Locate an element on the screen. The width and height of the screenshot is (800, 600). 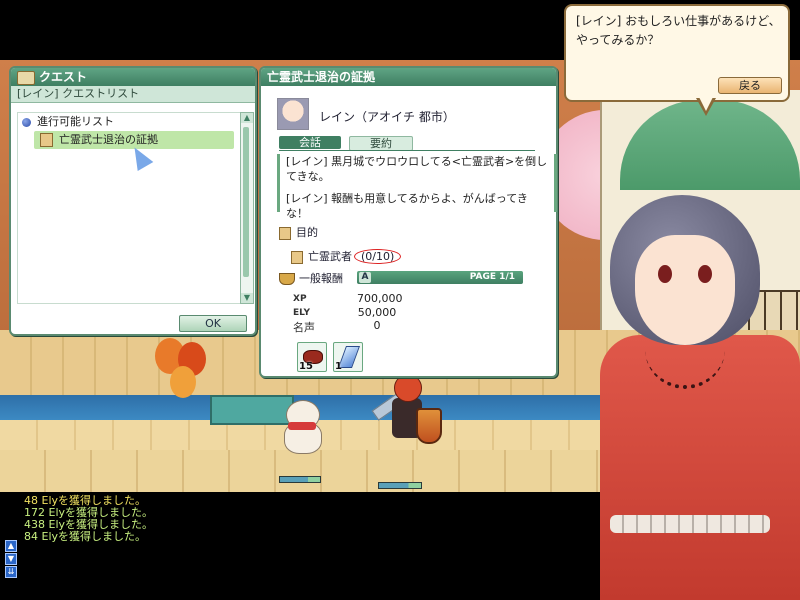
npc-name: レイン（アオイチ 都市） is located at coordinates (387, 117).